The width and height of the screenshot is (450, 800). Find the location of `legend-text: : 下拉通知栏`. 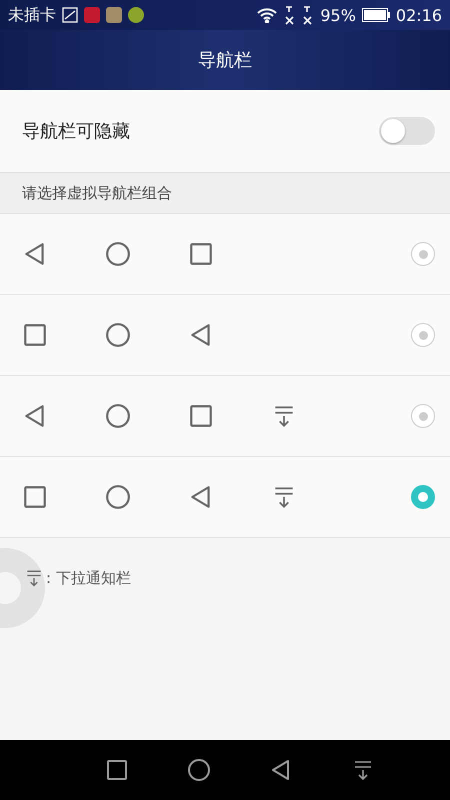

legend-text: : 下拉通知栏 is located at coordinates (88, 578).